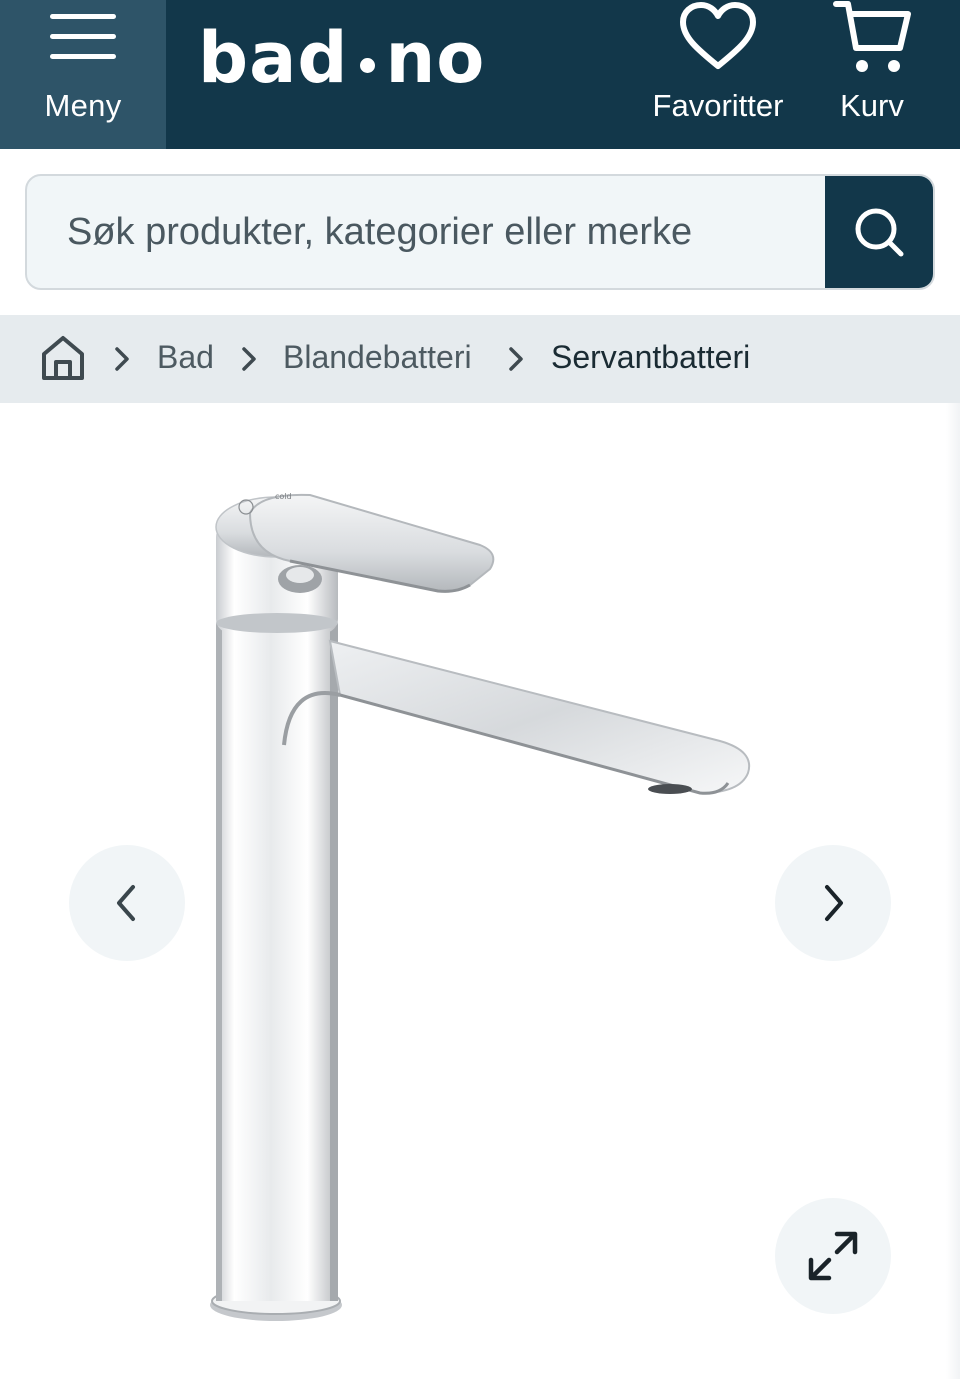 This screenshot has width=960, height=1379. I want to click on previous-image-button, so click(127, 903).